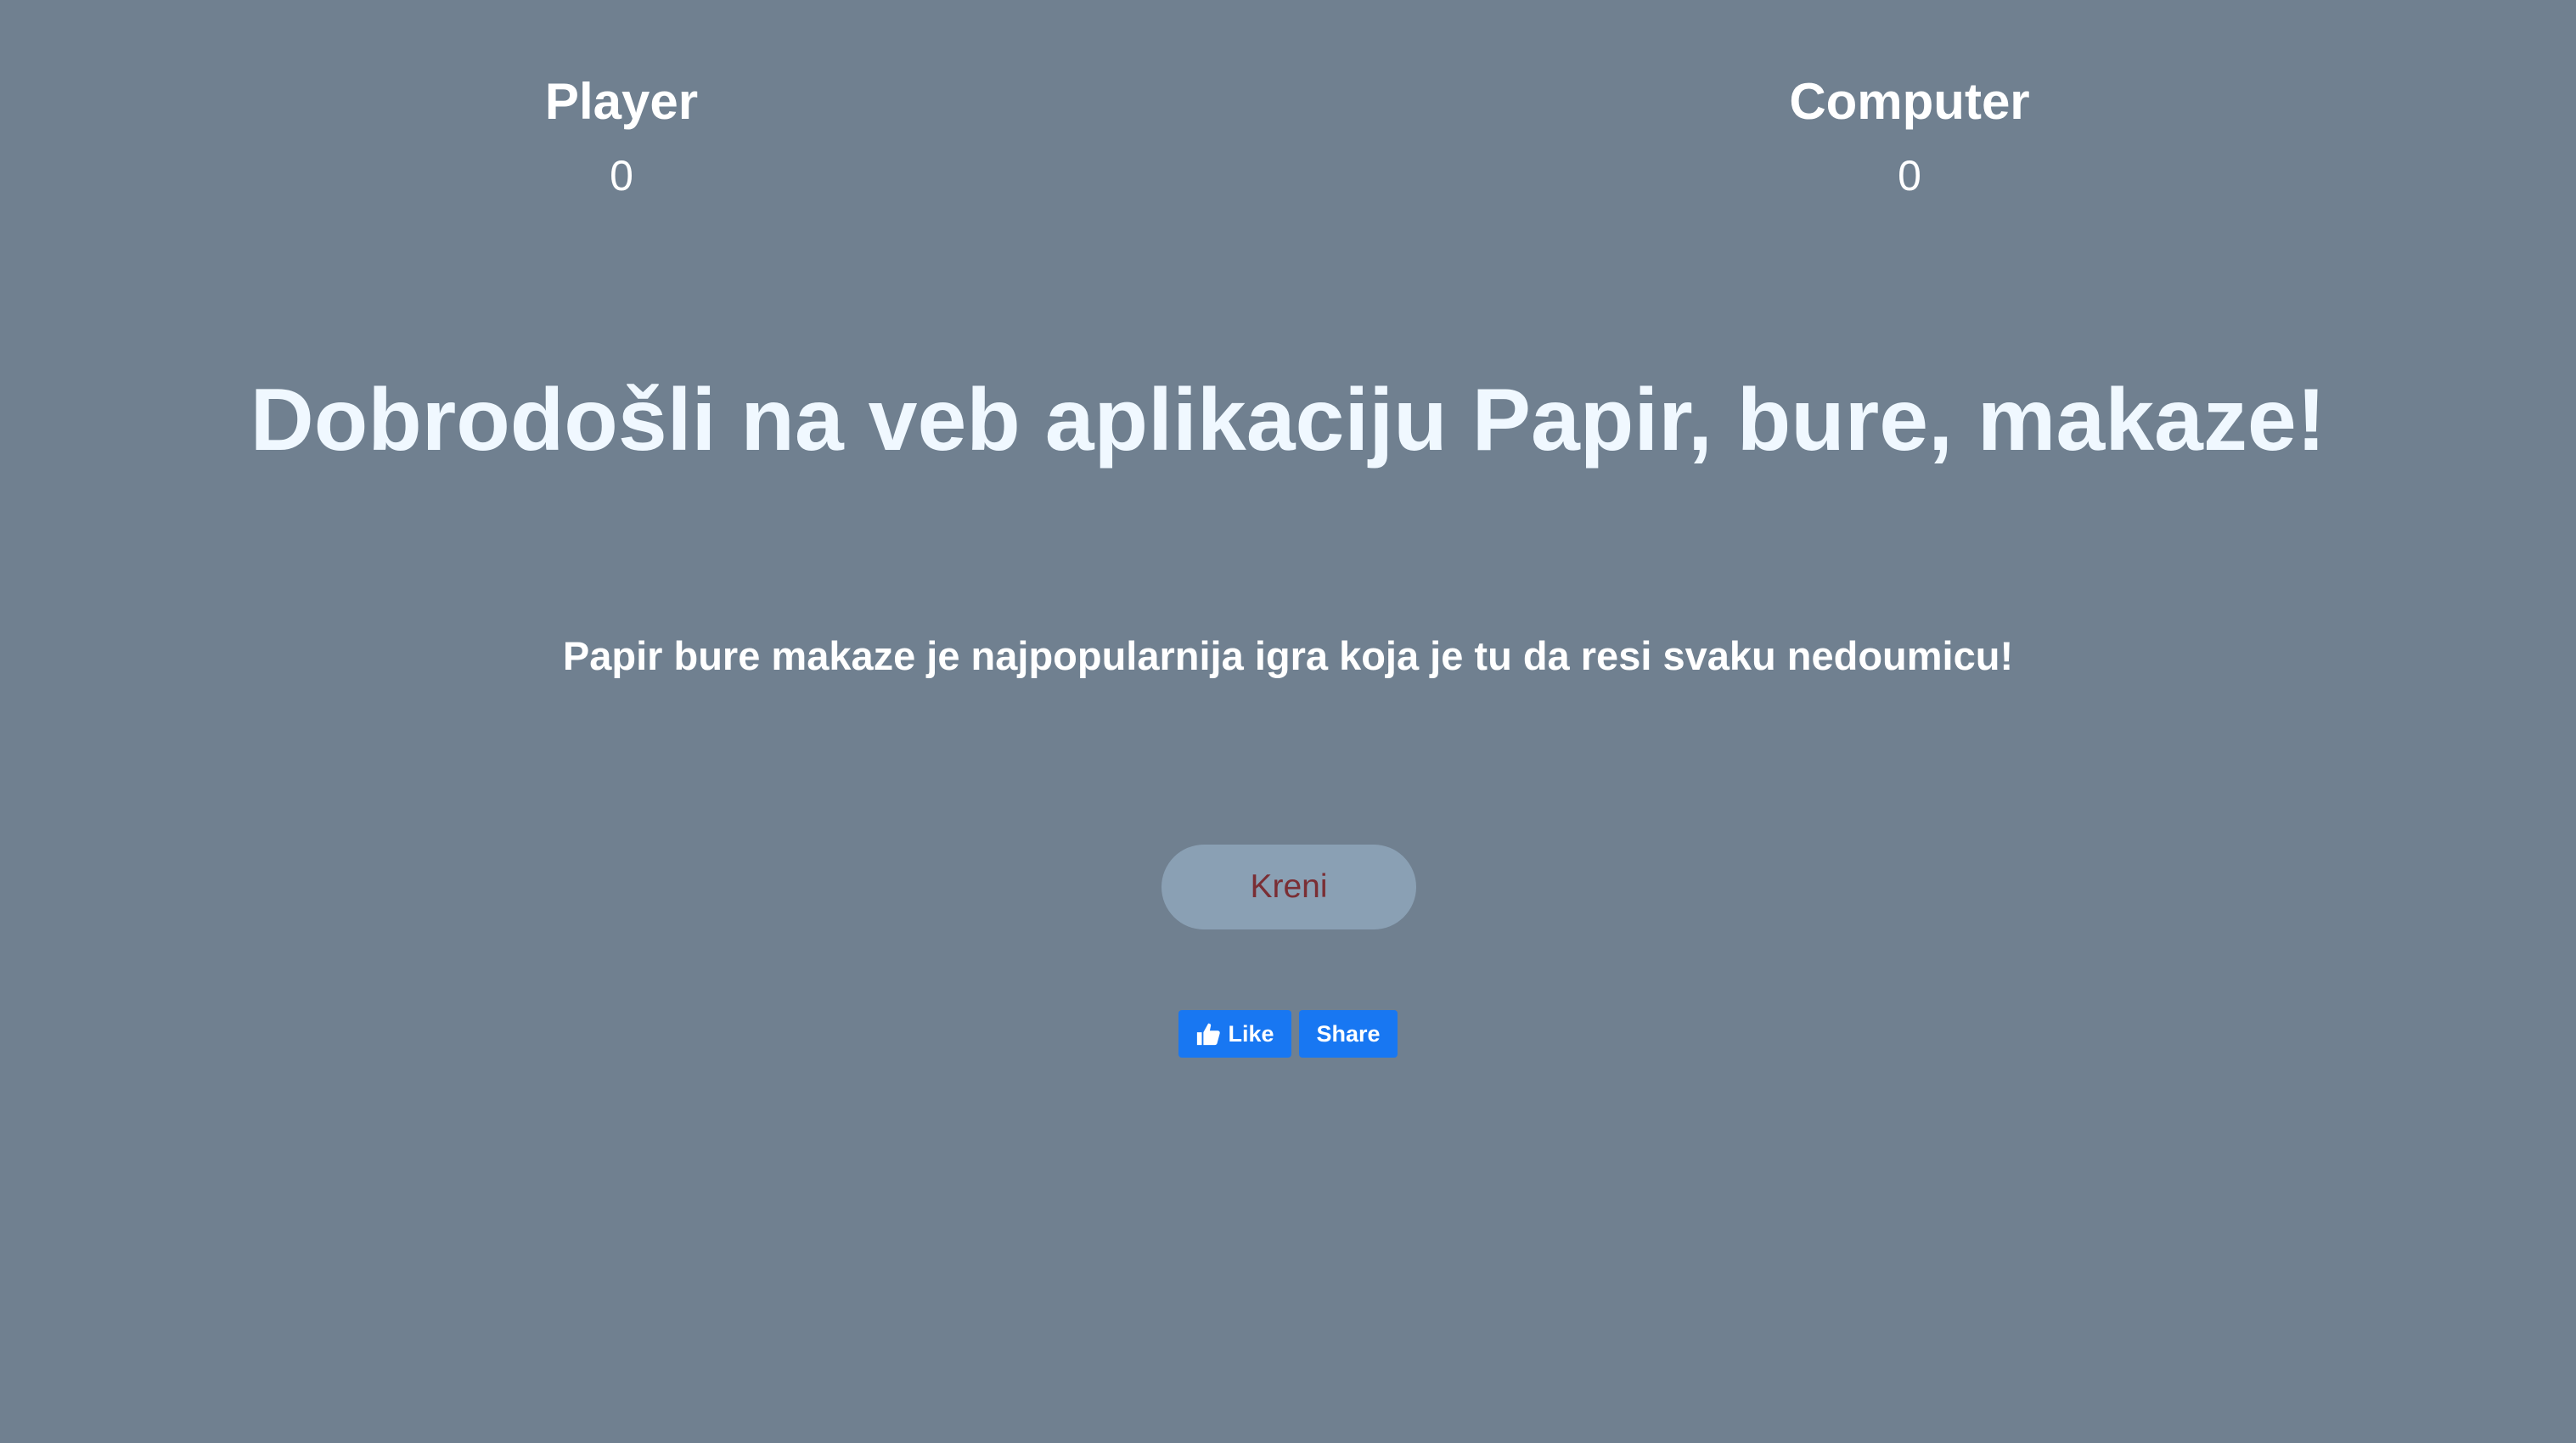 The width and height of the screenshot is (2576, 1443). Describe the element at coordinates (1909, 175) in the screenshot. I see `computer-score: 0` at that location.